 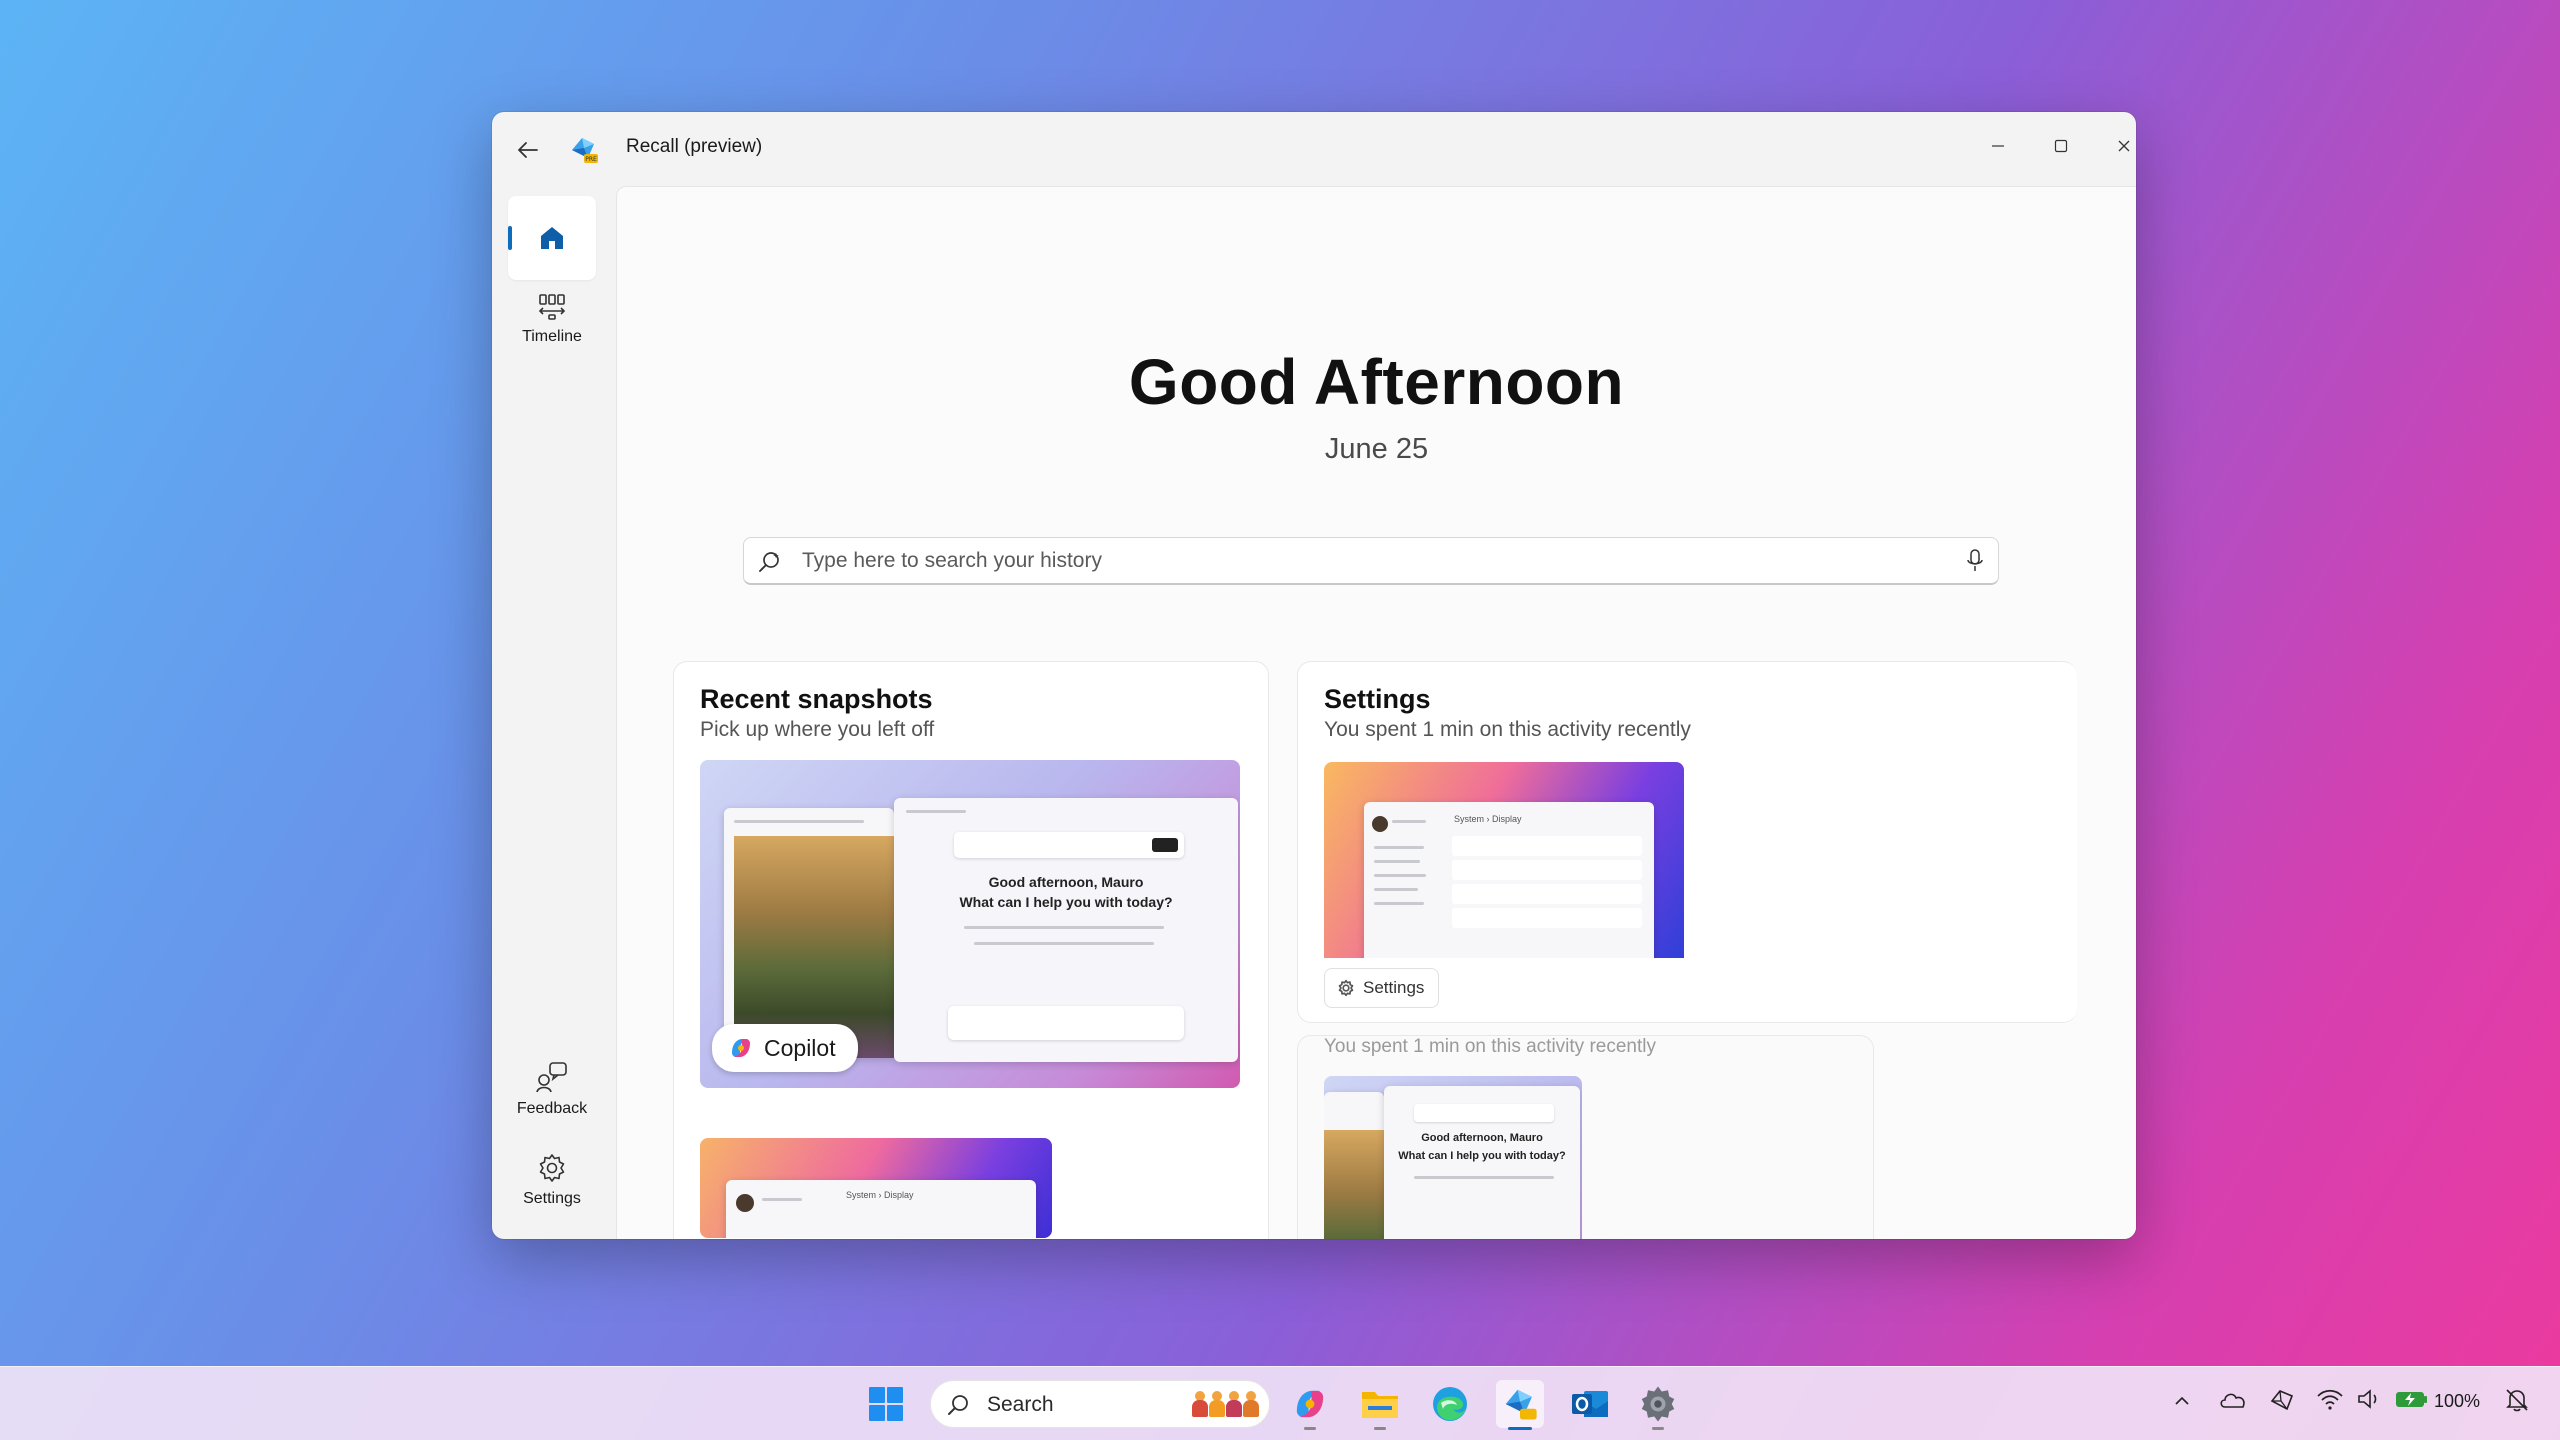 I want to click on close-button, so click(x=2117, y=146).